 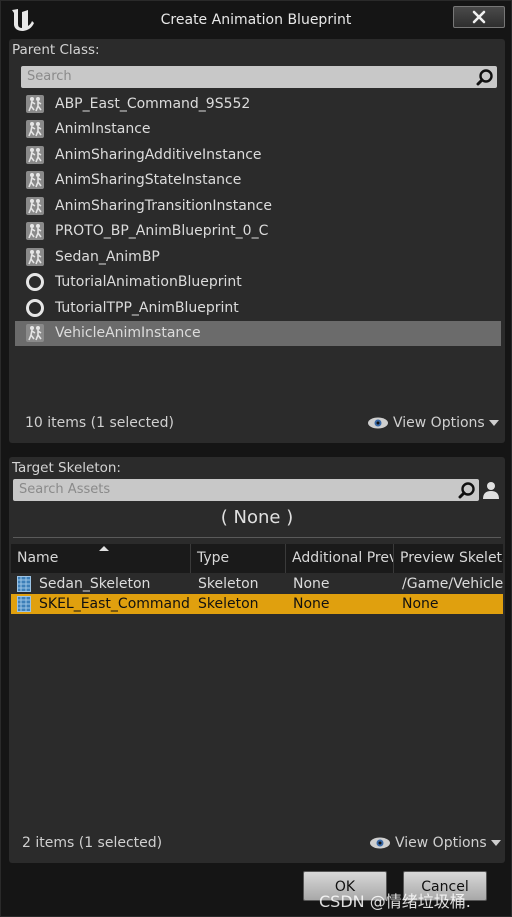 I want to click on list-item: Sedan_AnimBP, so click(x=258, y=257).